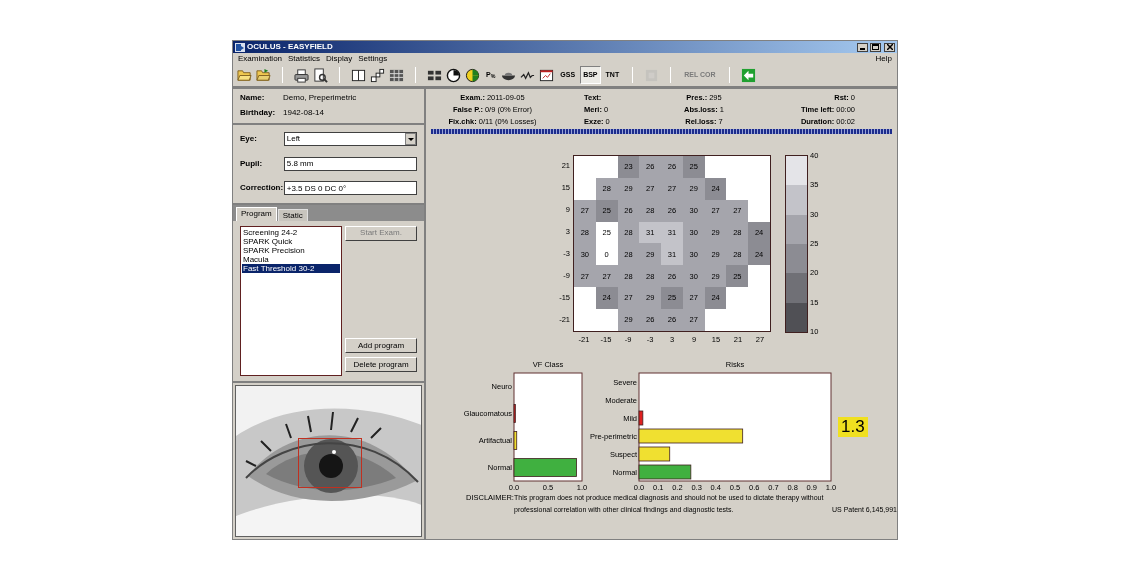 This screenshot has height=580, width=1130. I want to click on field-label: Pupil:, so click(252, 163).